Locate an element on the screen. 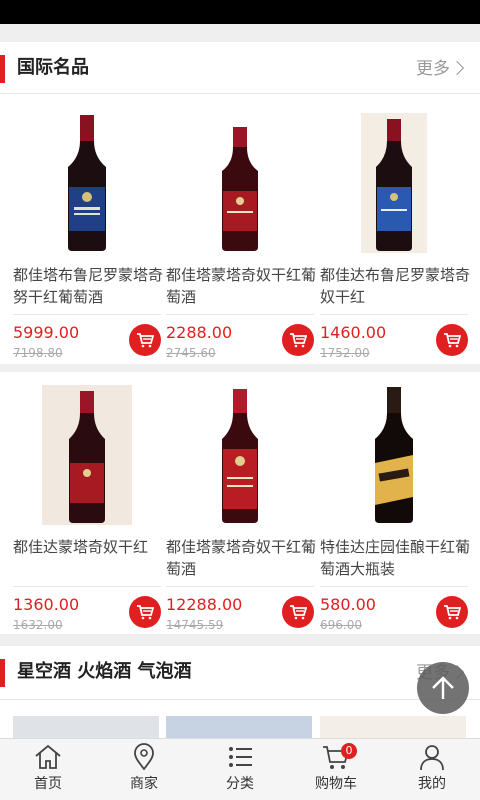 The width and height of the screenshot is (480, 800). product-old-price: 2745.60 is located at coordinates (191, 353).